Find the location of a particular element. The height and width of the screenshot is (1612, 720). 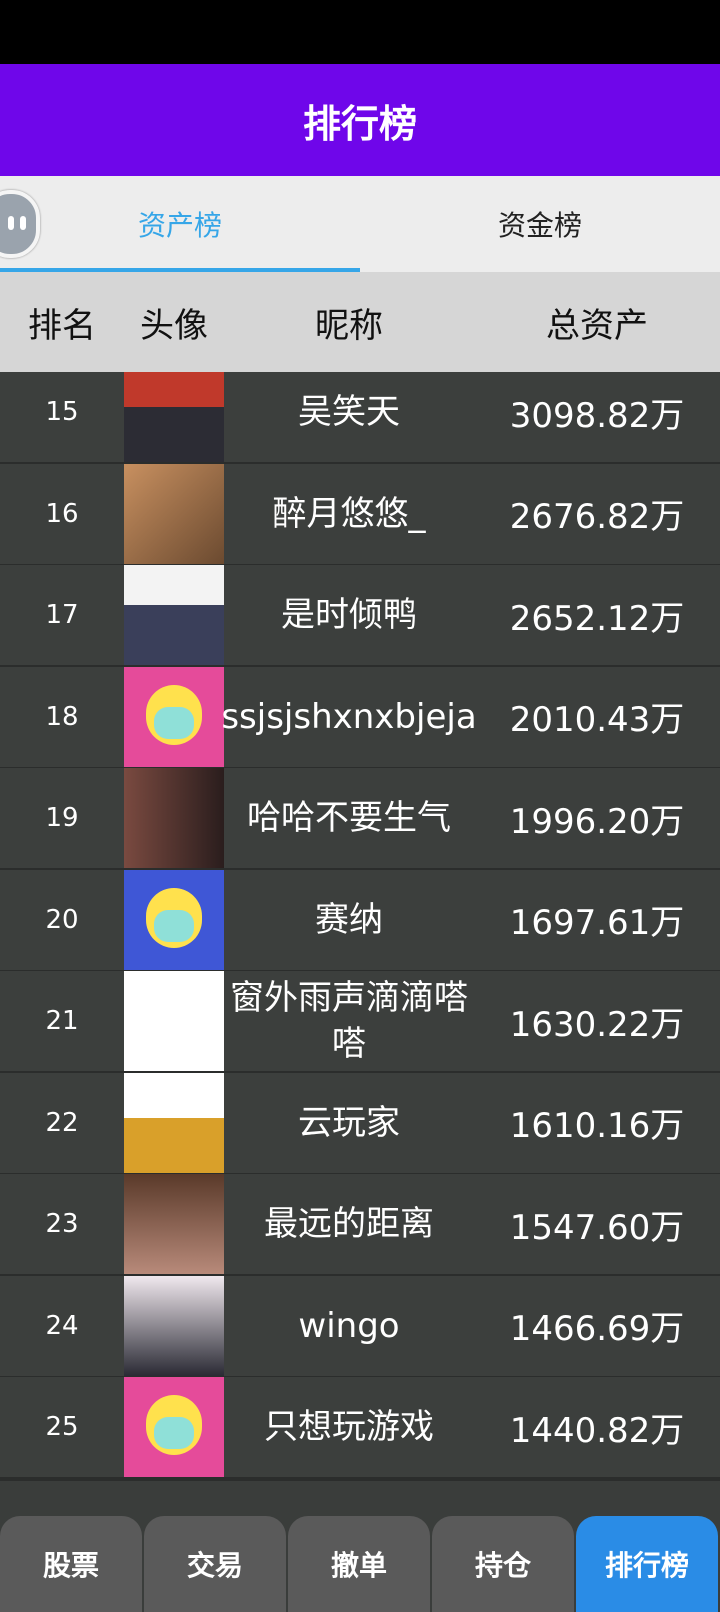

status-bar is located at coordinates (360, 32).